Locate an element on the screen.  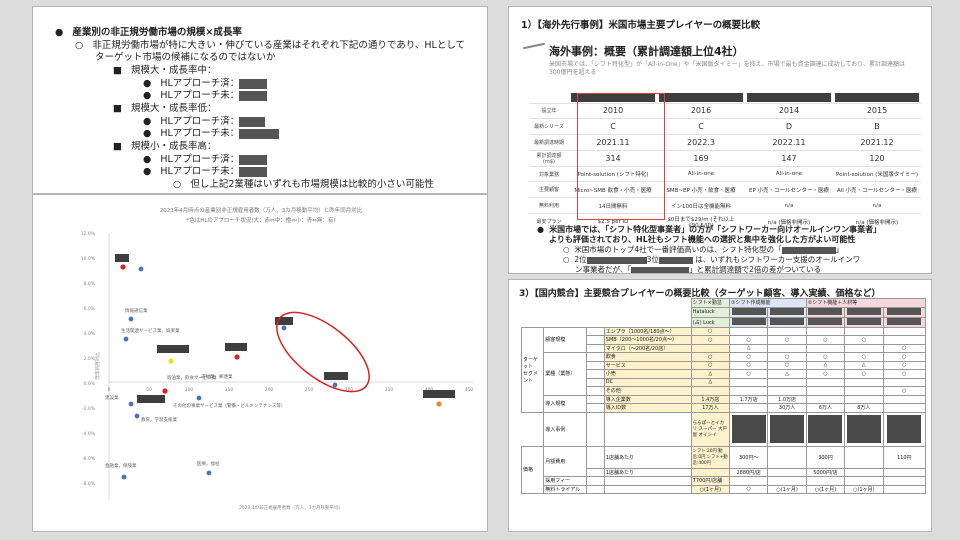
table-cell: 8万人 is located at coordinates (864, 408).